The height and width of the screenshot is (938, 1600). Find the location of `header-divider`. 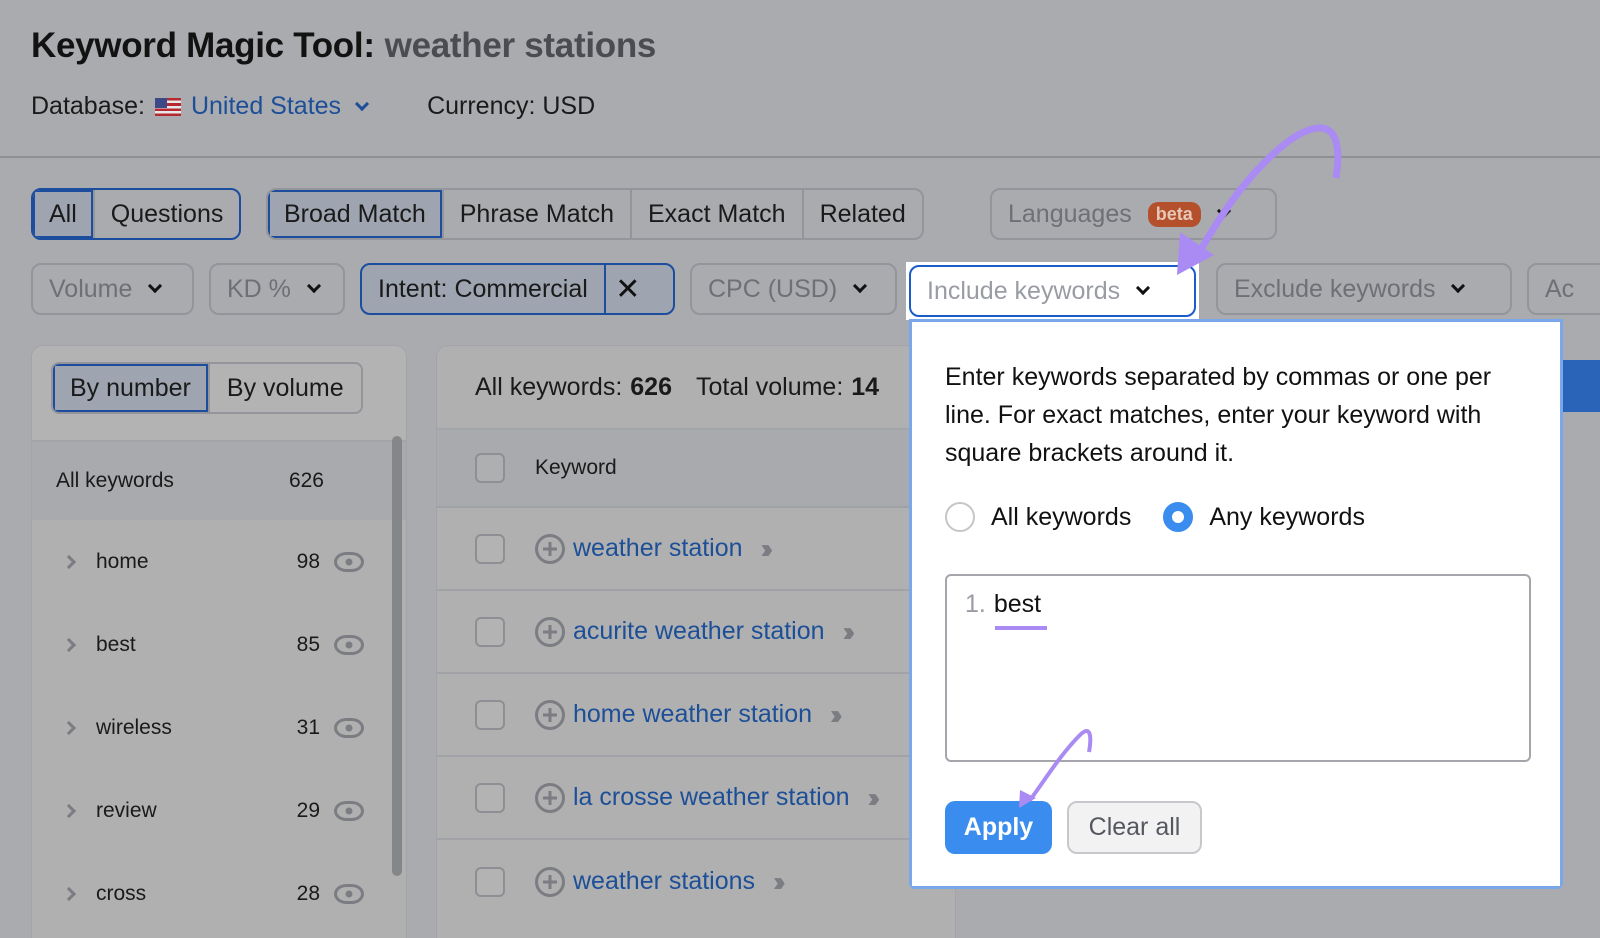

header-divider is located at coordinates (800, 157).